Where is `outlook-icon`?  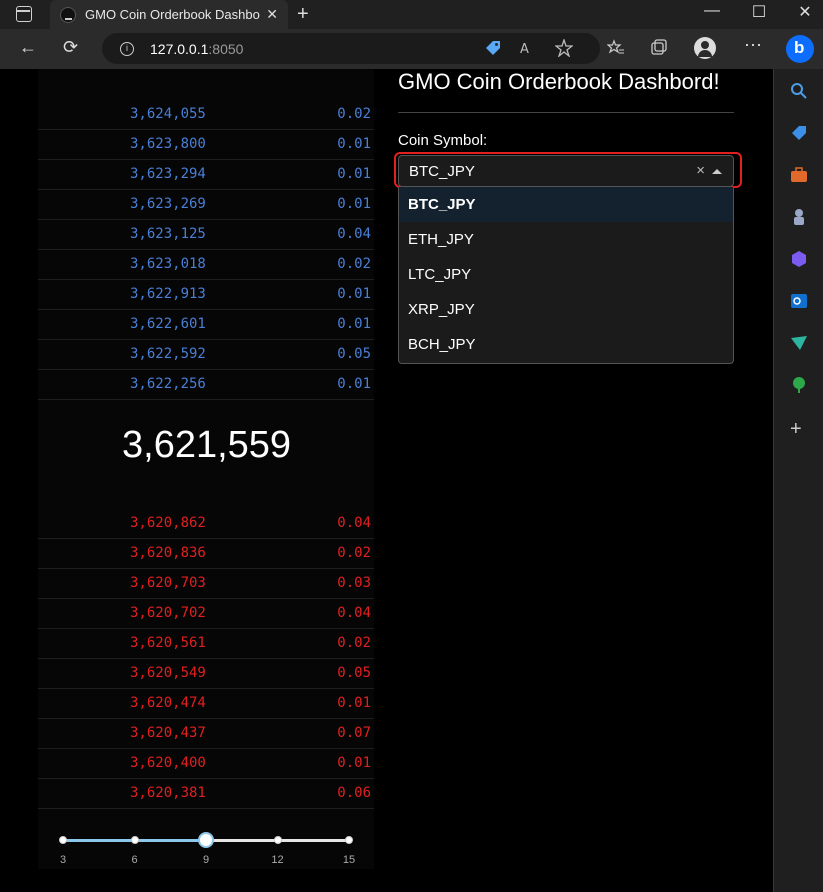
outlook-icon is located at coordinates (799, 301).